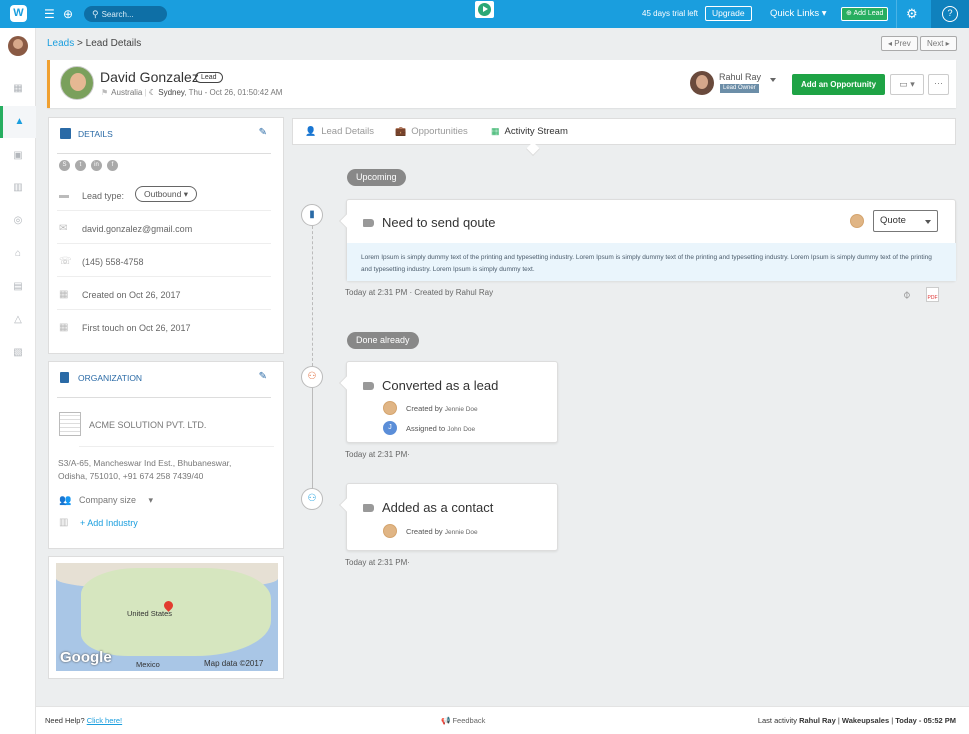 The height and width of the screenshot is (734, 969). I want to click on calendar-icon: ▭, so click(903, 84).